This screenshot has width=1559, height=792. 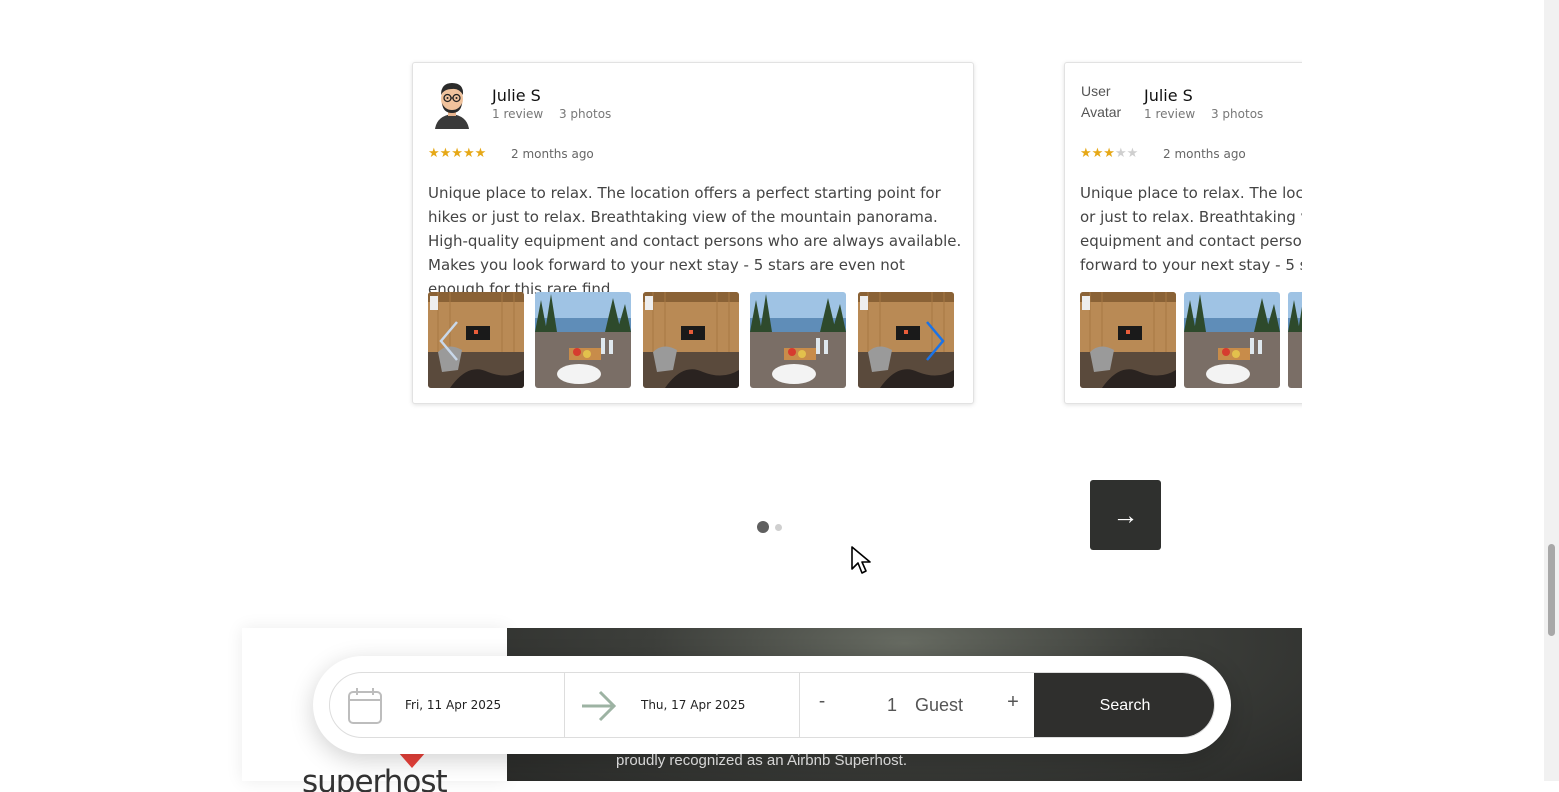 I want to click on decrease-guests-button: -, so click(x=822, y=702).